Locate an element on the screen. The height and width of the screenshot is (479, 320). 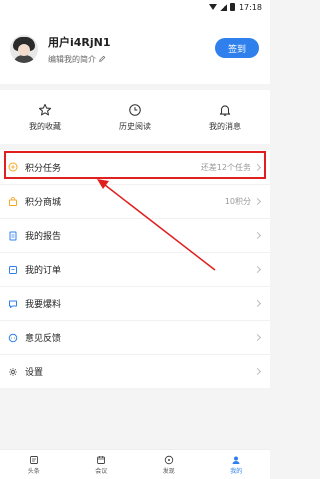
status-icons is located at coordinates (221, 7).